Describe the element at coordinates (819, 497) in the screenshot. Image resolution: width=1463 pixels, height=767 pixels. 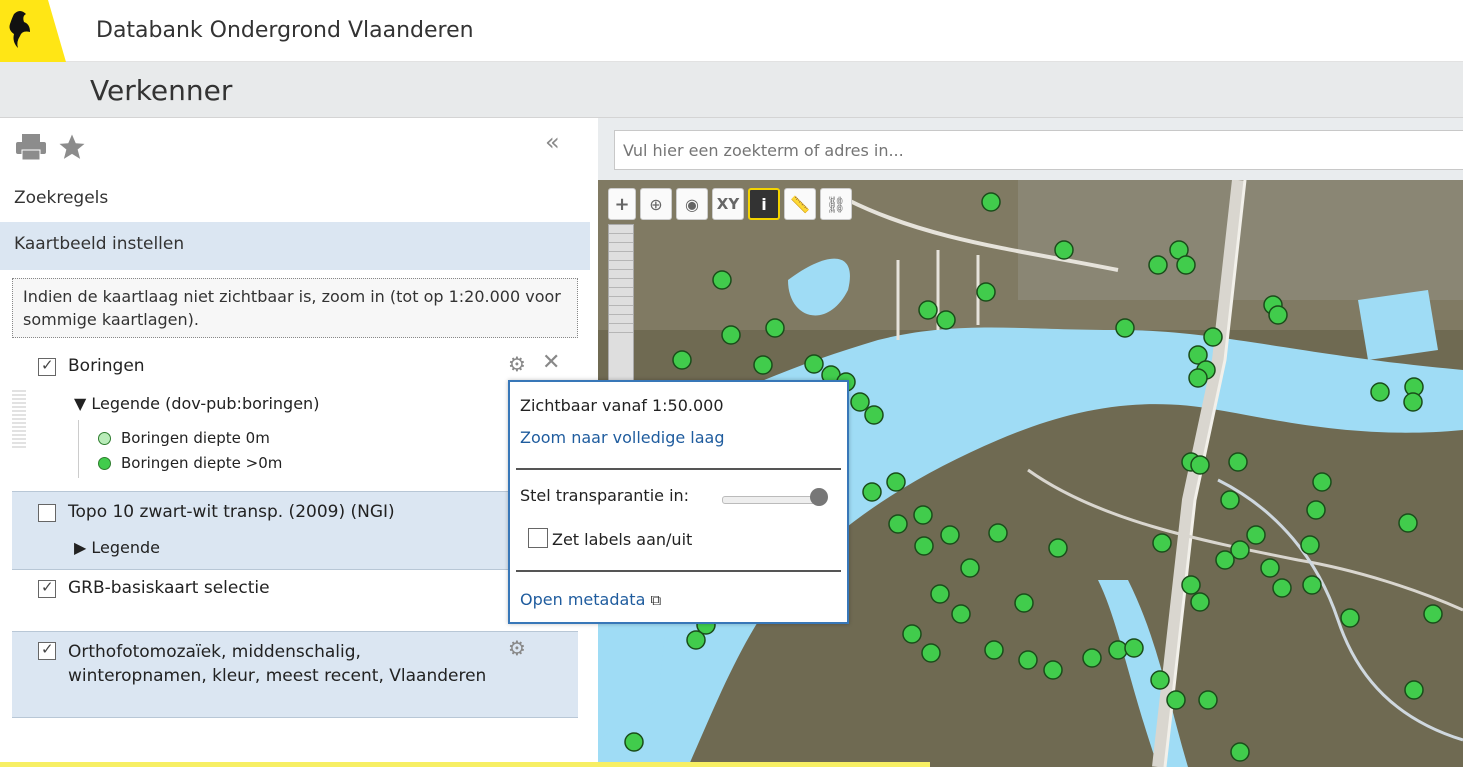
I see `transparency-slider-handle` at that location.